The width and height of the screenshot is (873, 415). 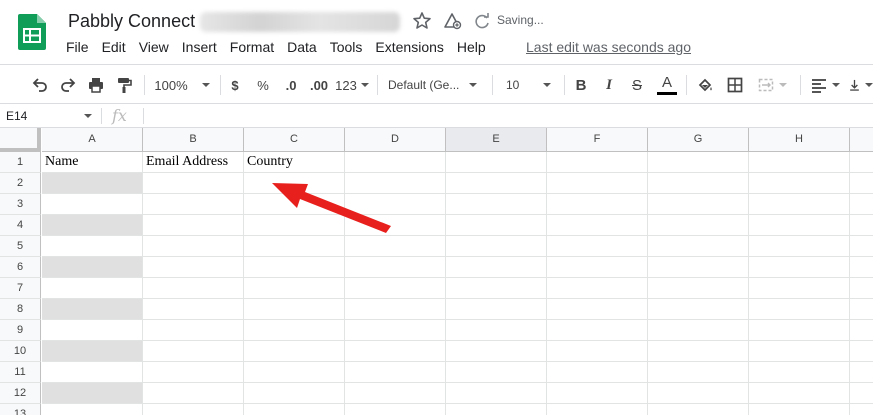 I want to click on cell-partial8, so click(x=861, y=309).